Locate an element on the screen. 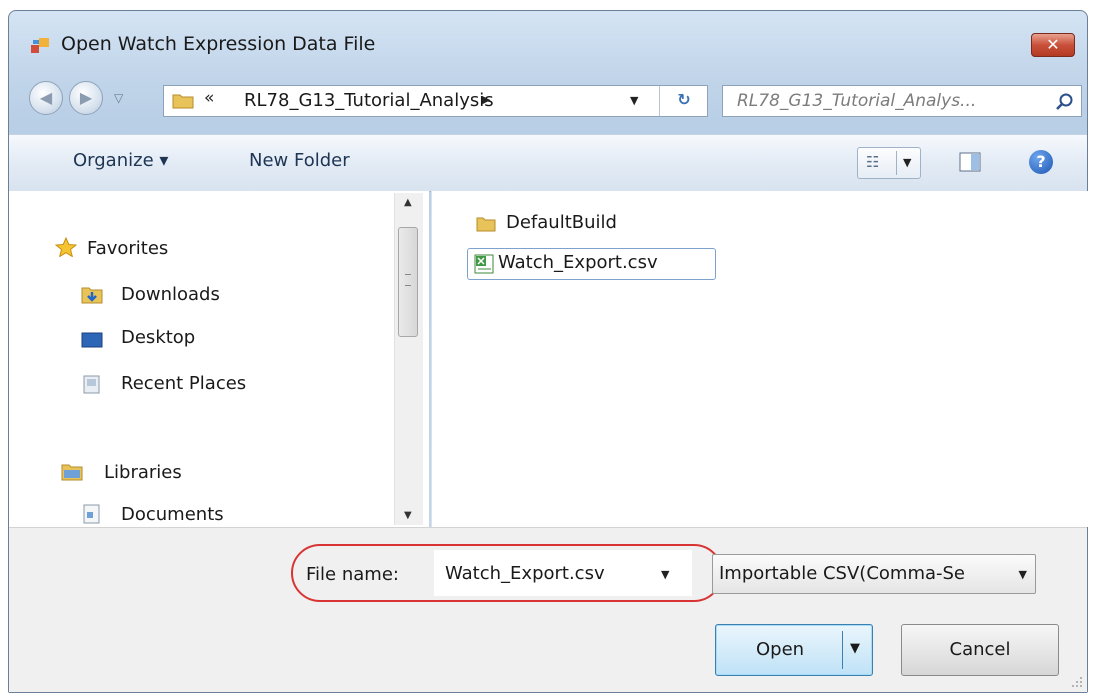  back-arrow-icon: ◀ is located at coordinates (46, 97).